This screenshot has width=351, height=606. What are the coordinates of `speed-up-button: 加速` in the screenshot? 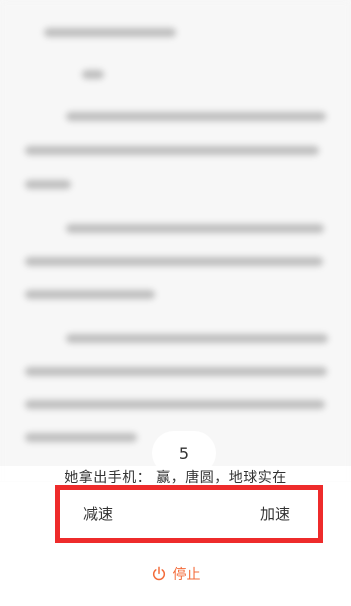 It's located at (275, 513).